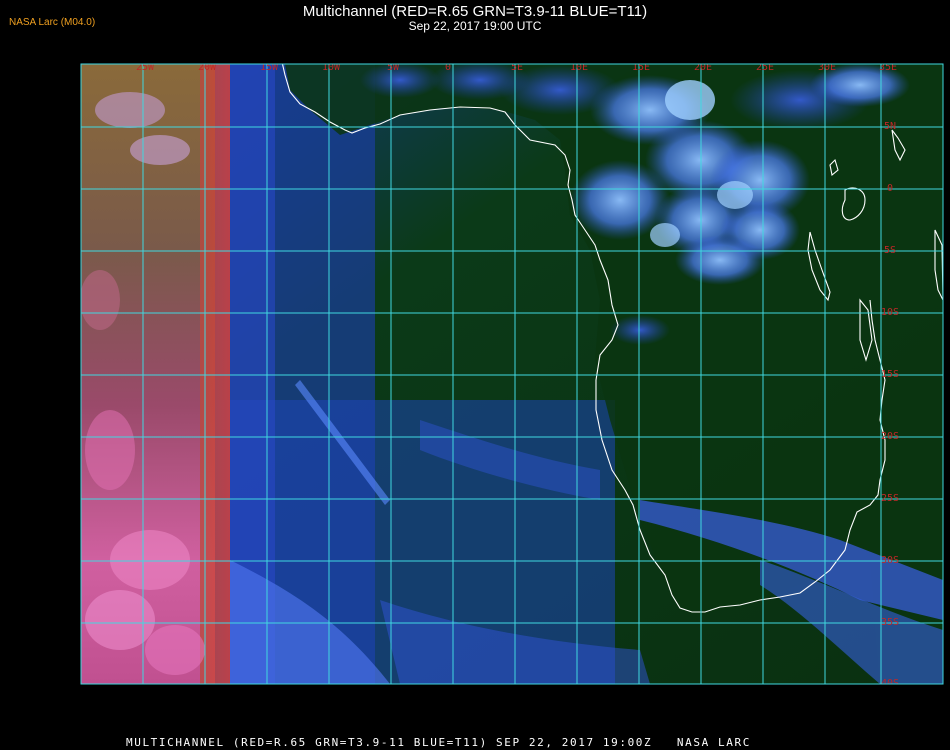  I want to click on latitude-label: 15S, so click(890, 374).